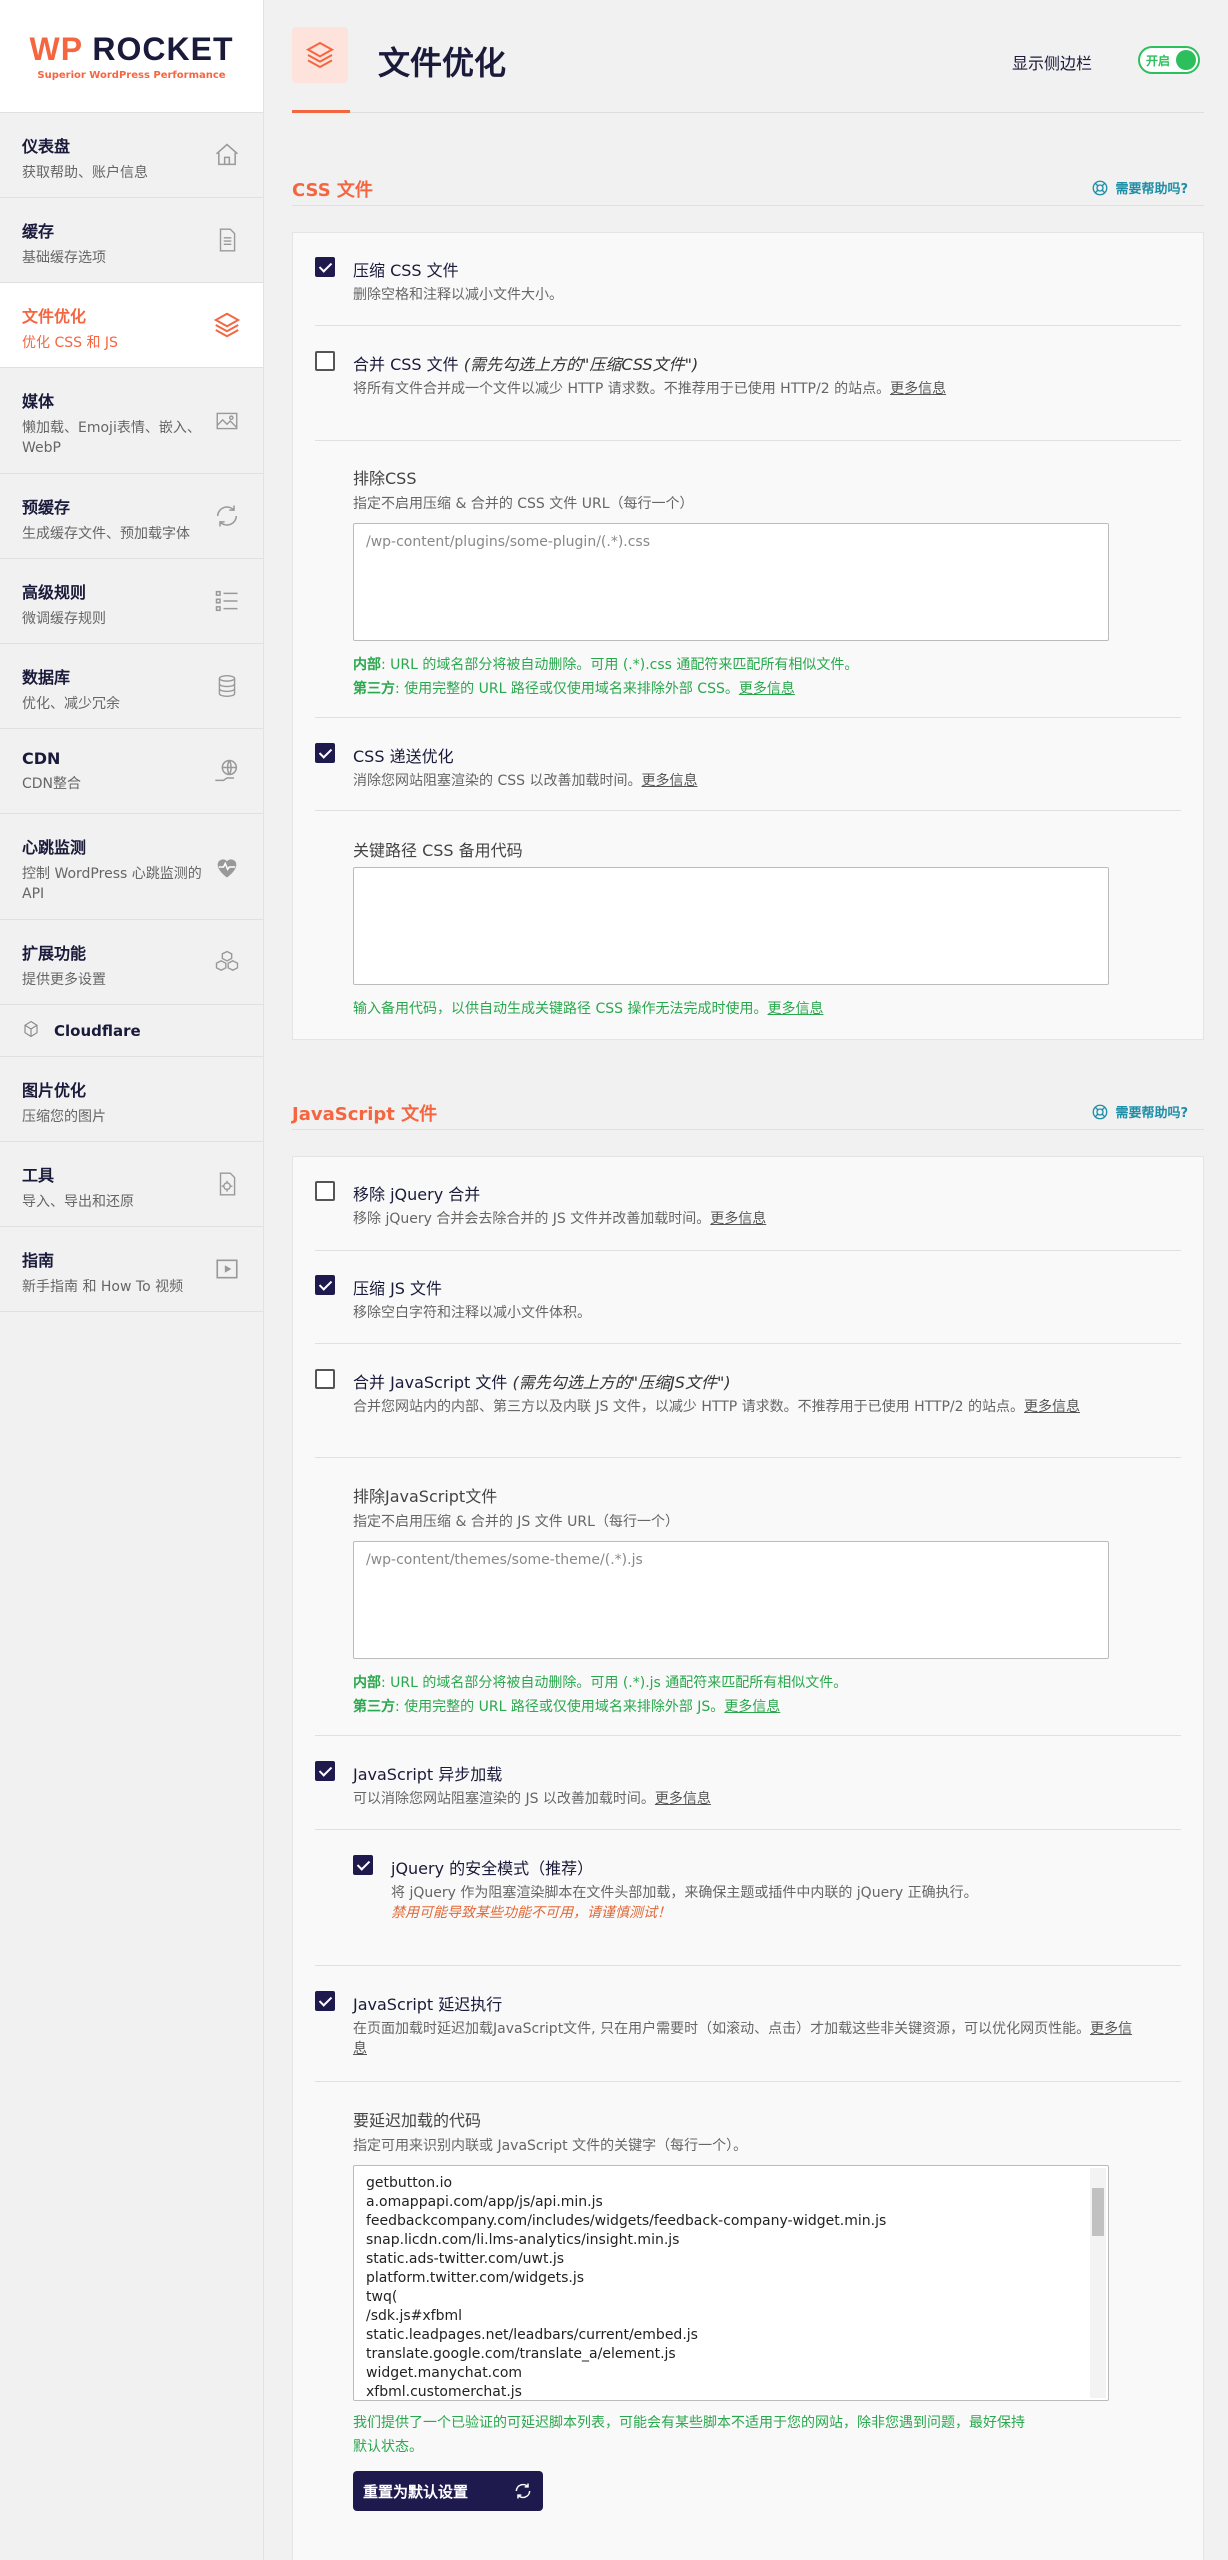 The height and width of the screenshot is (2560, 1228). Describe the element at coordinates (131, 1031) in the screenshot. I see `sidebar-item-cloudflare: Cloudflare` at that location.